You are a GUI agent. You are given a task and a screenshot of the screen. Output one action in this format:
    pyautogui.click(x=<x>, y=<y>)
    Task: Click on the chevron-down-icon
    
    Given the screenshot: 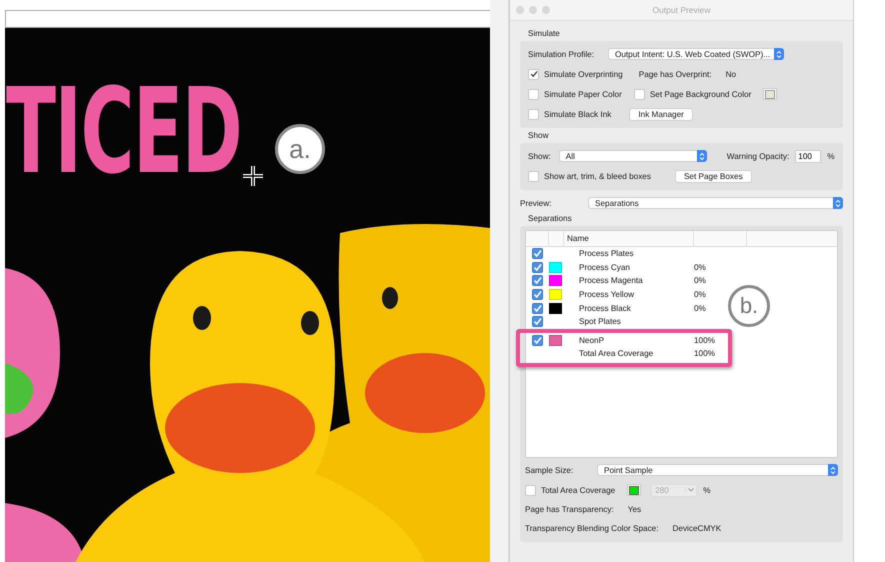 What is the action you would take?
    pyautogui.click(x=690, y=490)
    